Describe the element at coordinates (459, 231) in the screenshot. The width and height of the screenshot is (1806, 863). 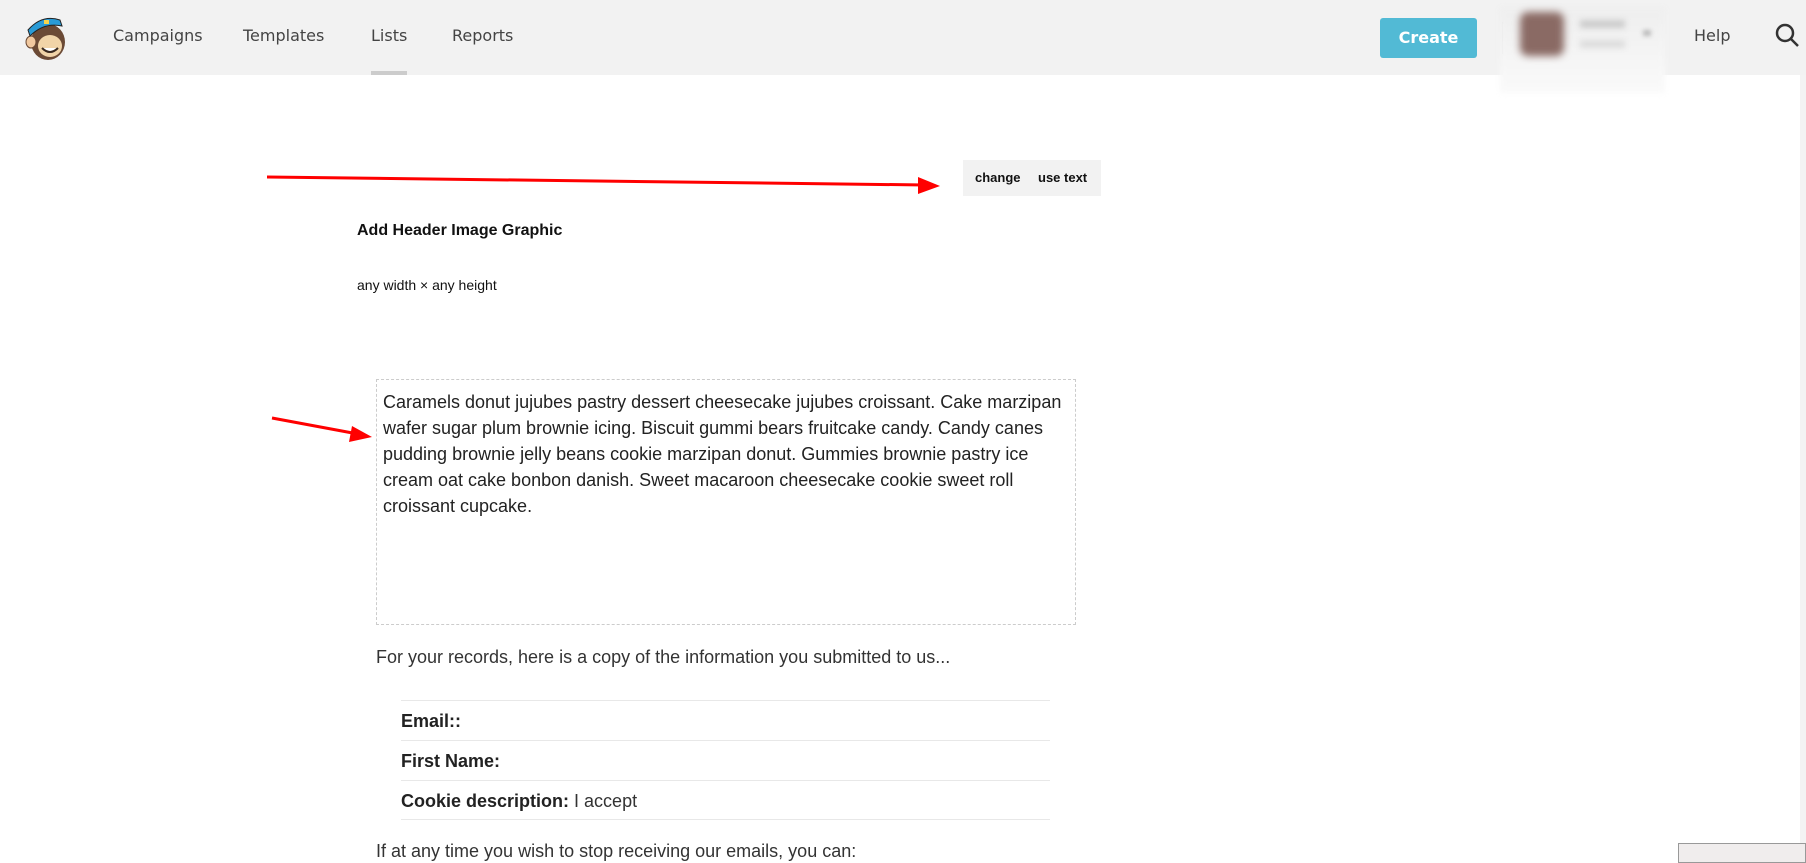
I see `header-image-title: Add Header Image Graphic` at that location.